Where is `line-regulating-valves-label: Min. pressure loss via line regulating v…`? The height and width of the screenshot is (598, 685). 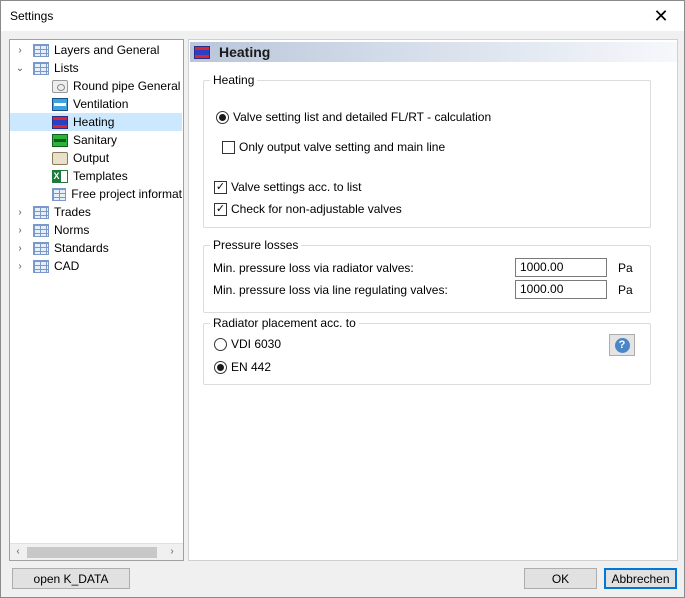 line-regulating-valves-label: Min. pressure loss via line regulating v… is located at coordinates (330, 290).